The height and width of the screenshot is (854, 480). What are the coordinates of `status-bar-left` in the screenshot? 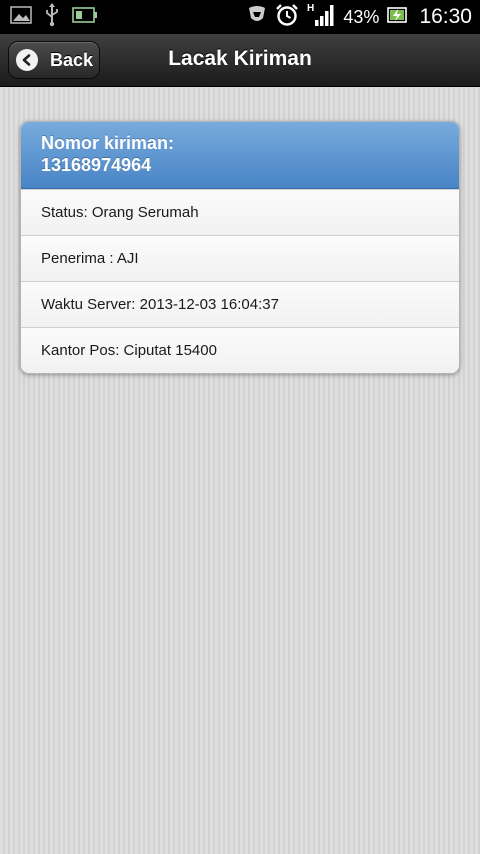 It's located at (54, 17).